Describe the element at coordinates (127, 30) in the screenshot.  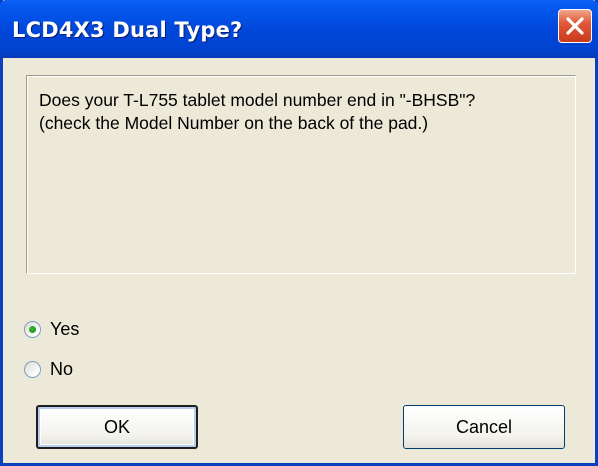
I see `dialog-title: LCD4X3 Dual Type?` at that location.